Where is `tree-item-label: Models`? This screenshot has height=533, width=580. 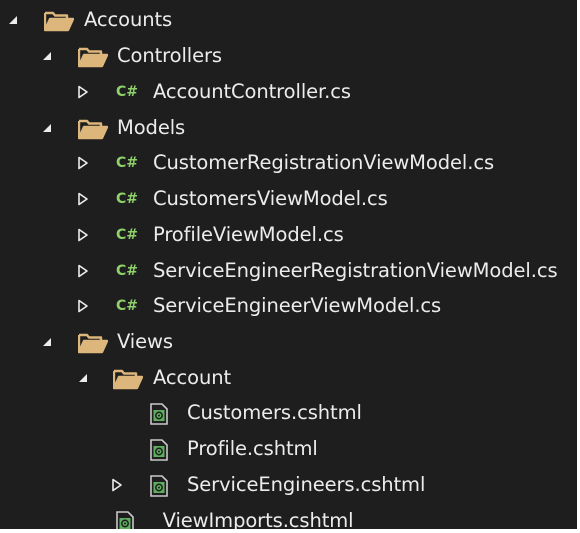
tree-item-label: Models is located at coordinates (151, 127).